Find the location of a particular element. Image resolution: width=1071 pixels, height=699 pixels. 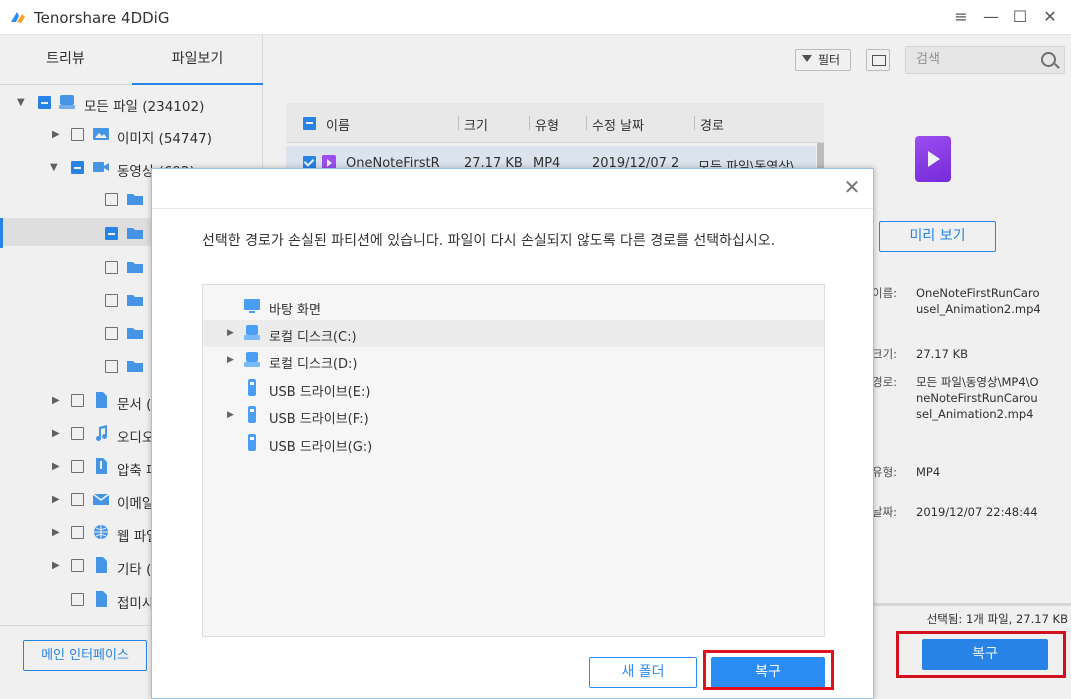

folder-item-f: ▶ USB 드라이브(F:) is located at coordinates (513, 415).